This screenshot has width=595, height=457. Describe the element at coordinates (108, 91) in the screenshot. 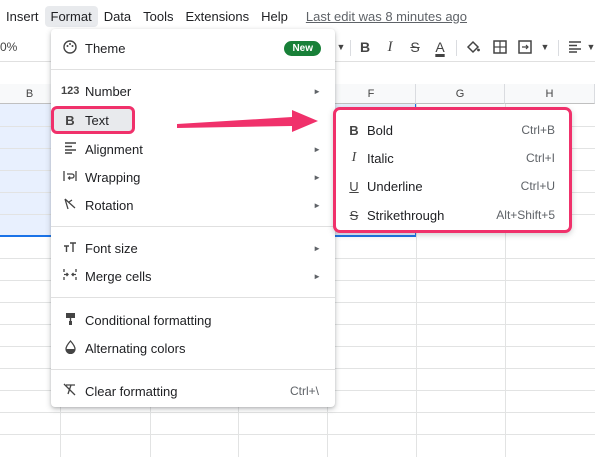

I see `menu-item-label: Number` at that location.